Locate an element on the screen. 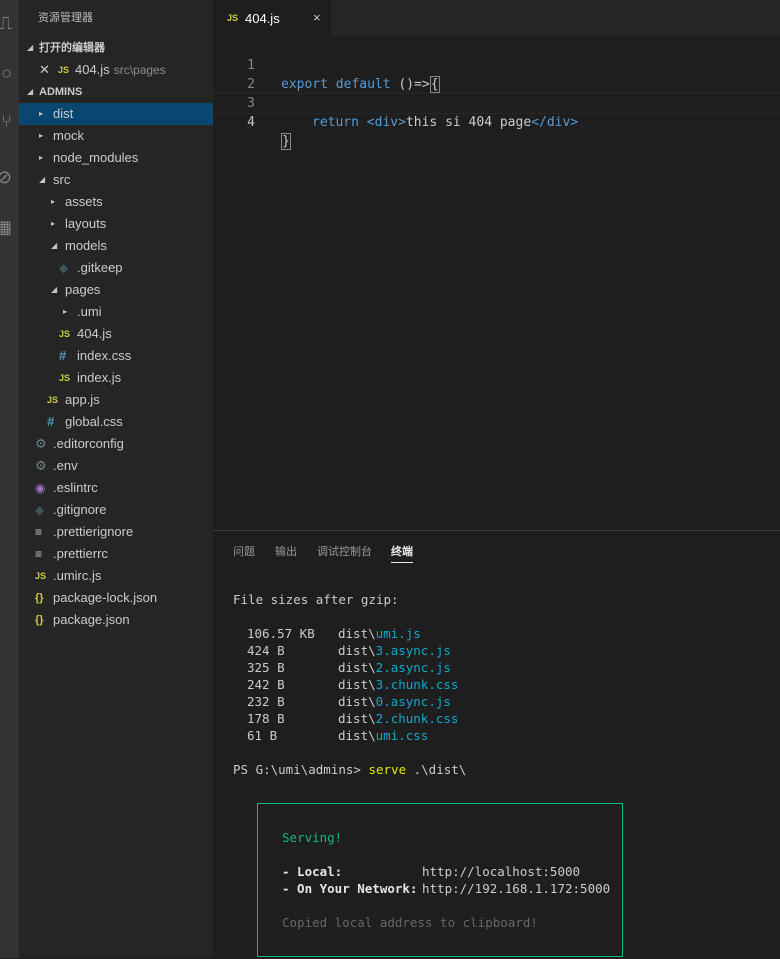 The height and width of the screenshot is (959, 780). eslint-icon: ◉ is located at coordinates (40, 488).